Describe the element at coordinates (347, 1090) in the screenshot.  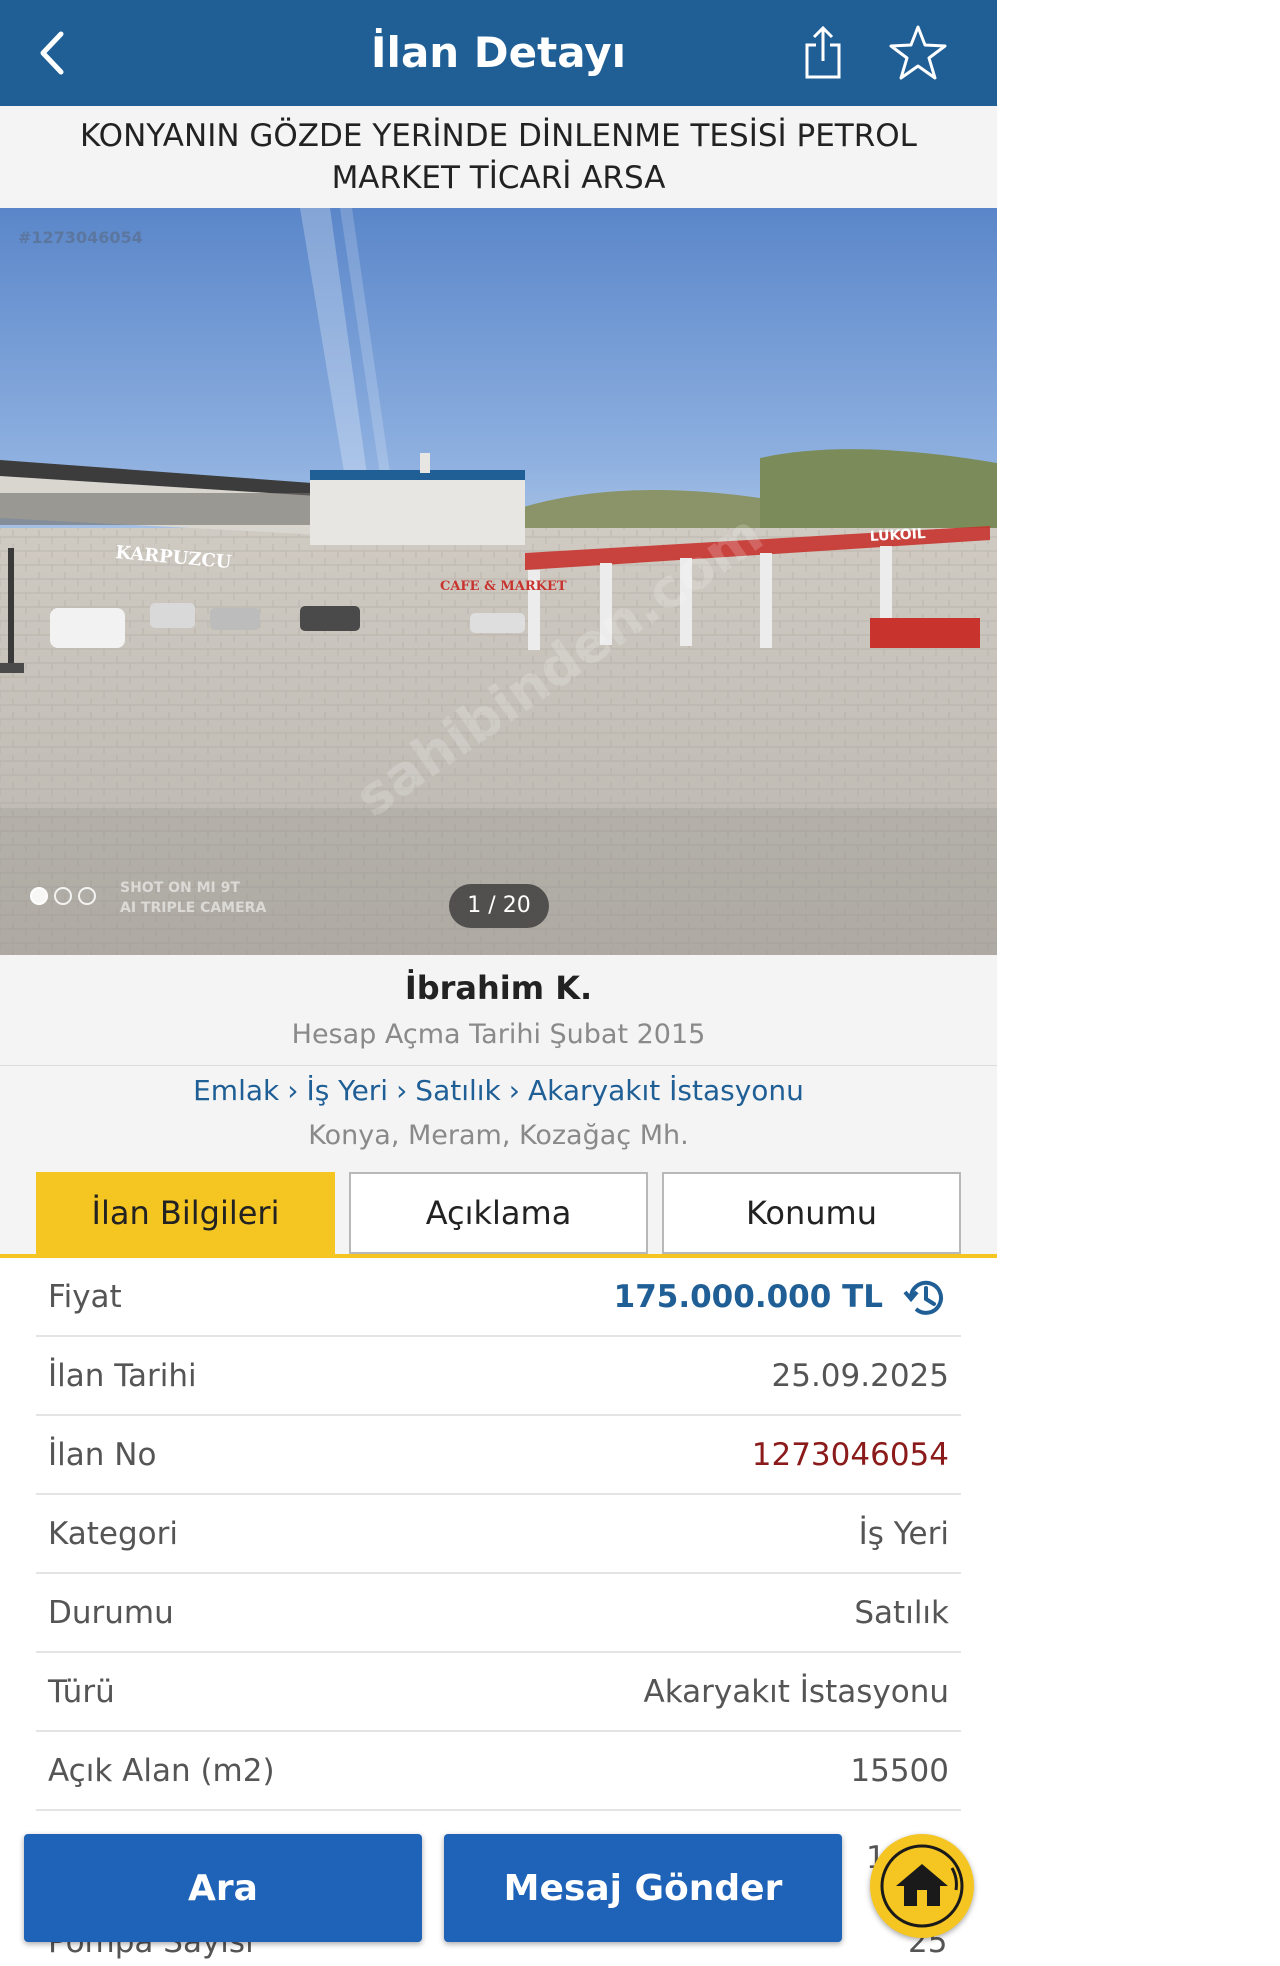
I see `breadcrumb-item-is-yeri: İş Yeri` at that location.